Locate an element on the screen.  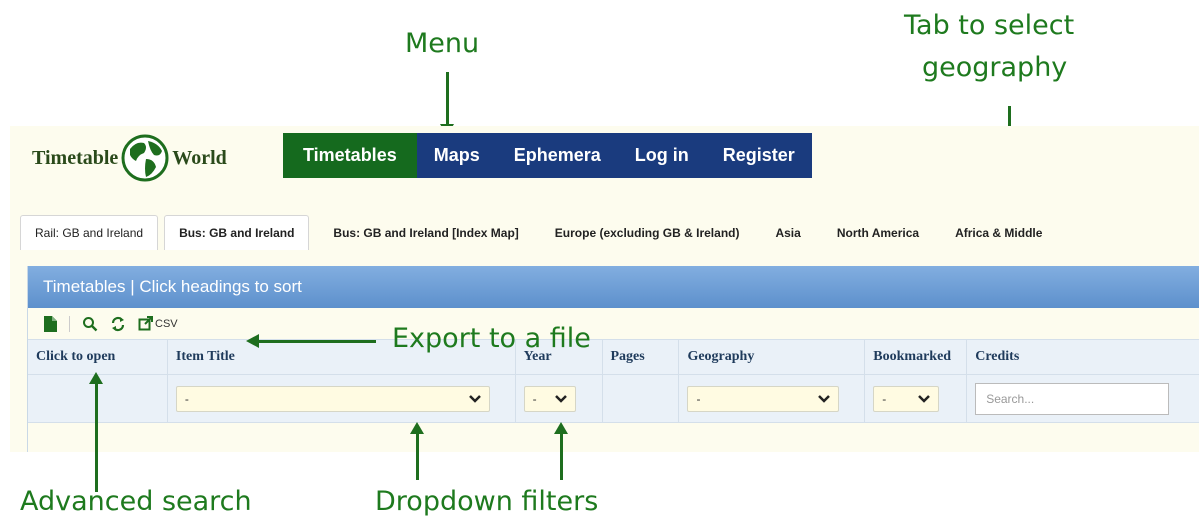
filter-cell-geography: - is located at coordinates (772, 398).